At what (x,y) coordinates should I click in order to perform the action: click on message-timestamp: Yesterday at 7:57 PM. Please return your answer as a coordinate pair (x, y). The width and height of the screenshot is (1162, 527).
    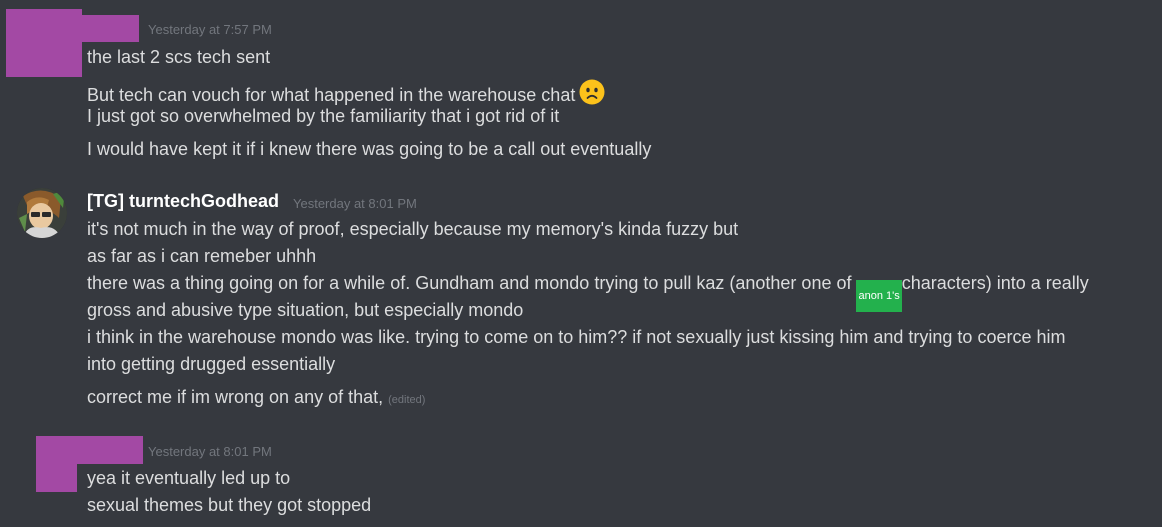
    Looking at the image, I should click on (210, 29).